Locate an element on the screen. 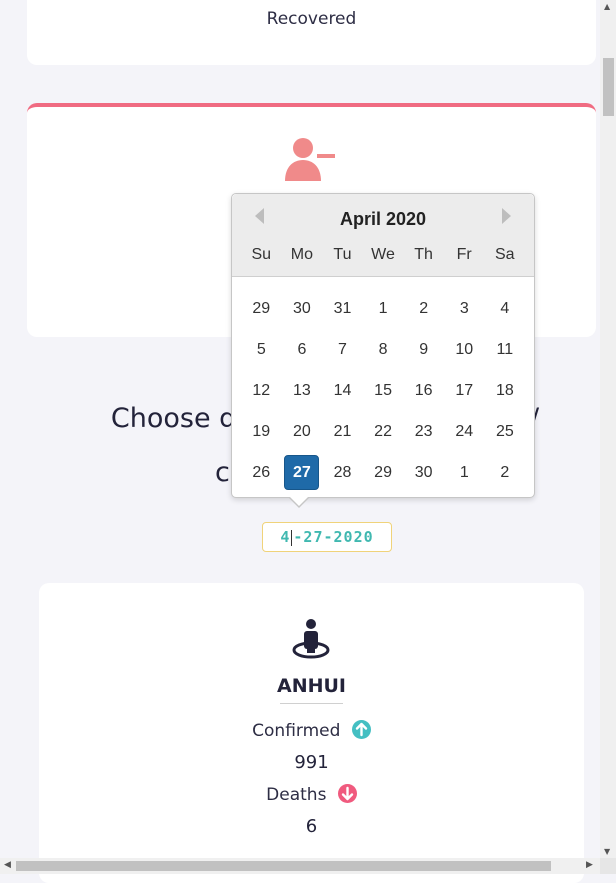 This screenshot has height=883, width=616. datepicker-pointer-fill is located at coordinates (299, 501).